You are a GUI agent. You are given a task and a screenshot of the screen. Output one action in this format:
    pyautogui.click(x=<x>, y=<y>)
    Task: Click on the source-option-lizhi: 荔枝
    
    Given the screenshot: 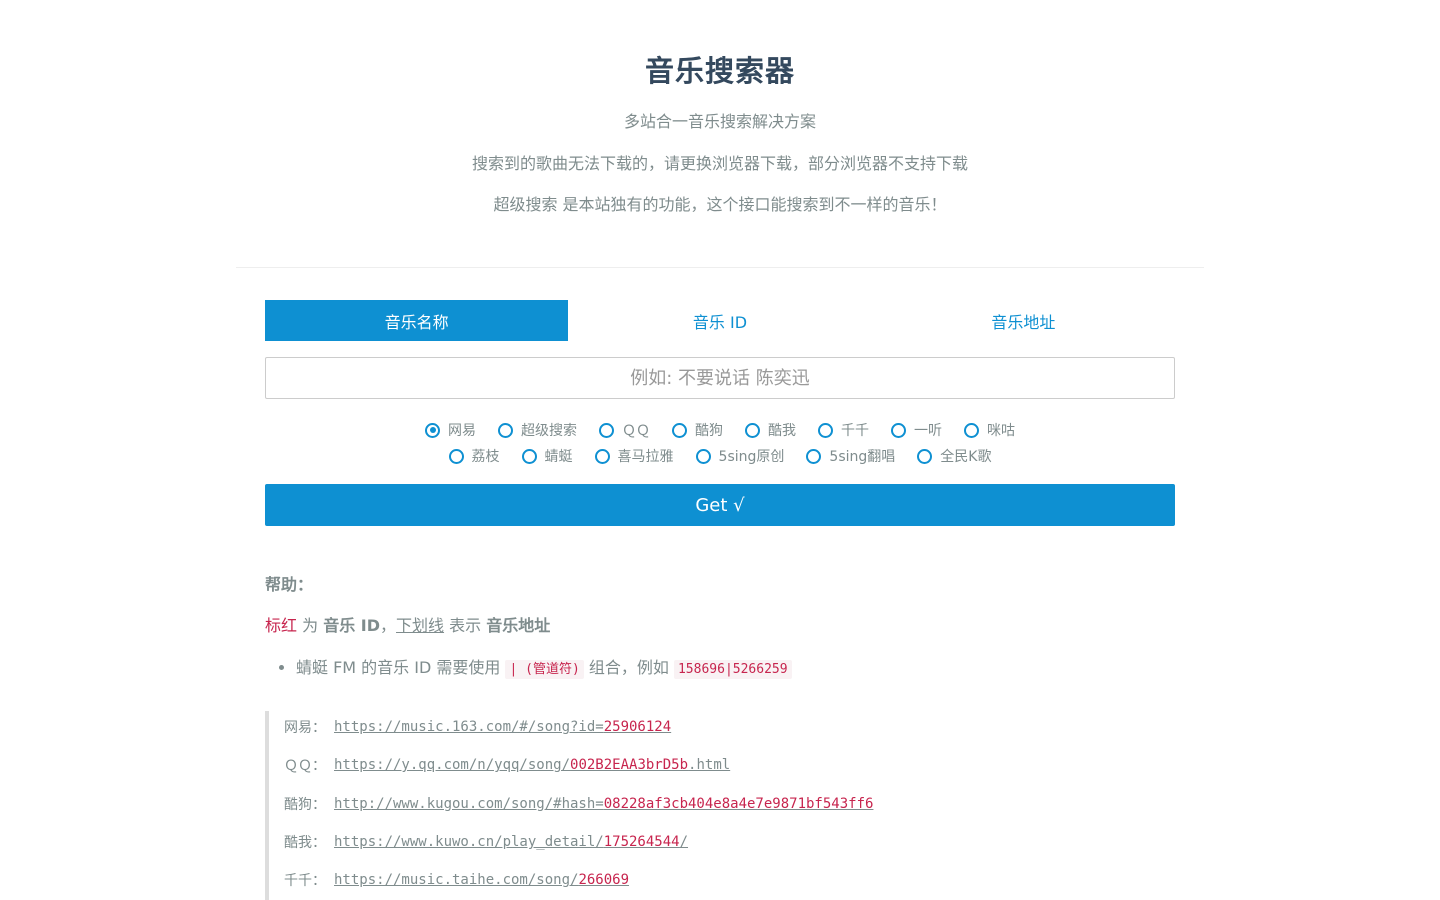 What is the action you would take?
    pyautogui.click(x=474, y=456)
    